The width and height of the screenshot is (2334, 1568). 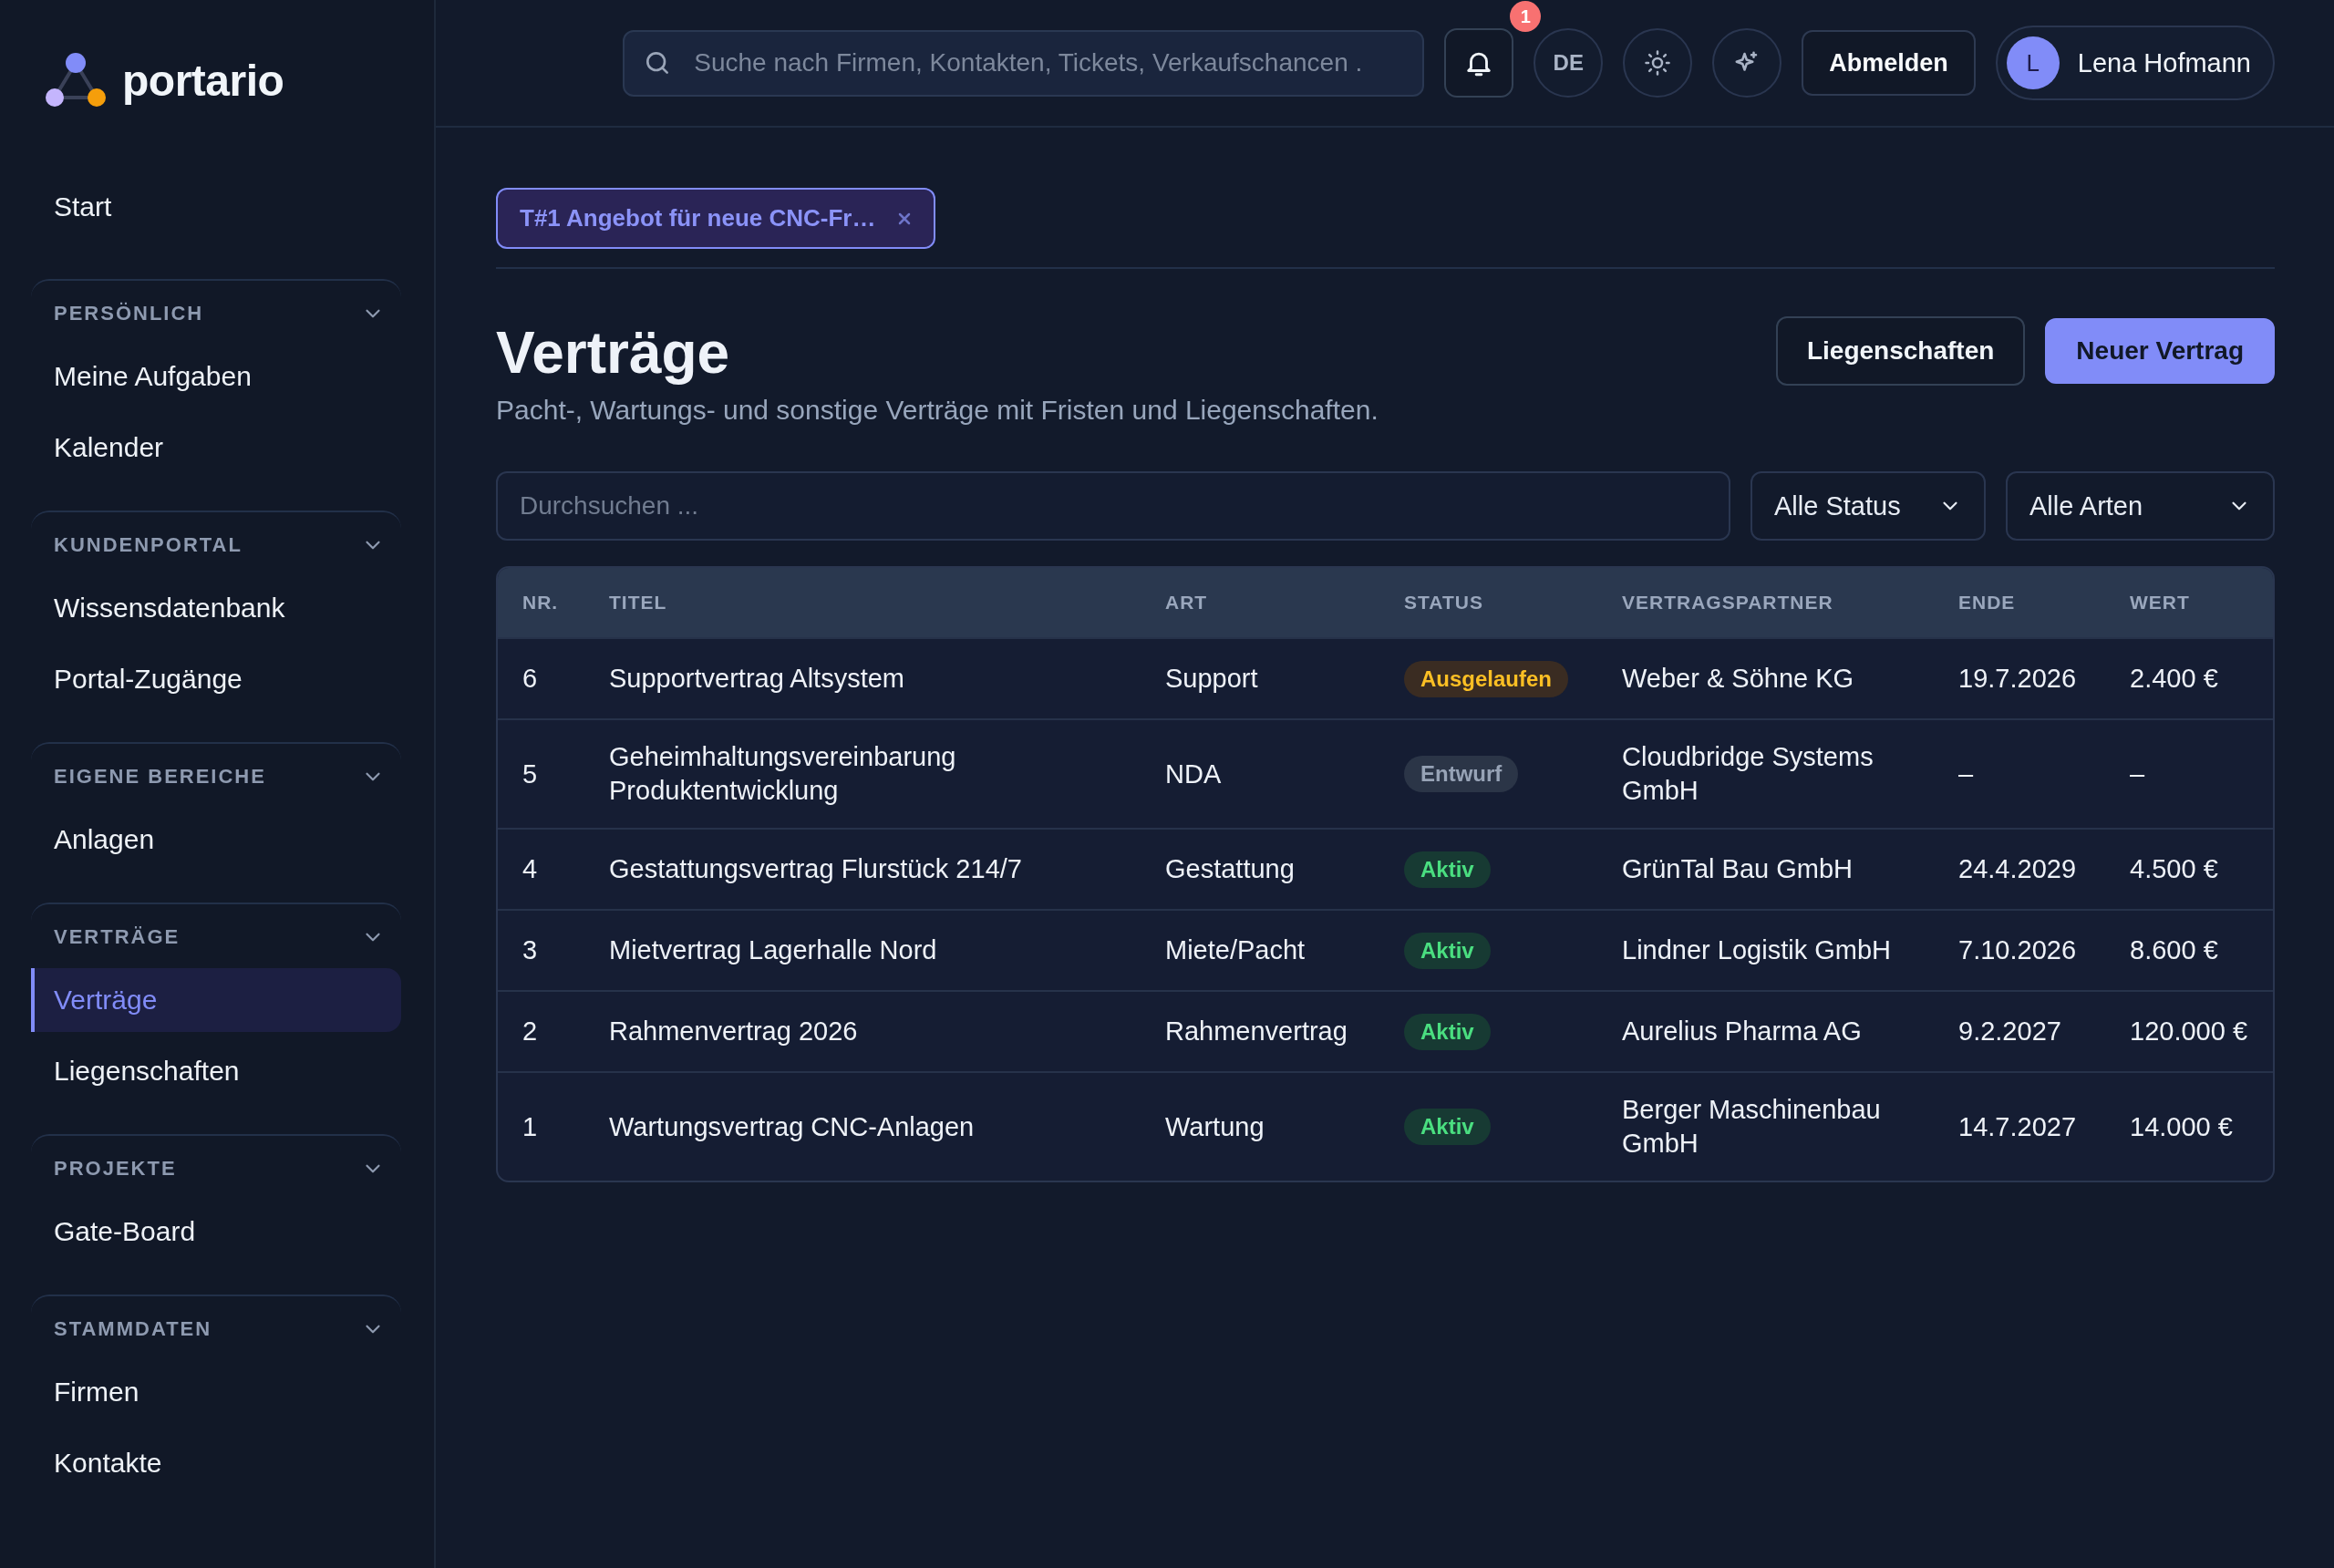 What do you see at coordinates (1444, 603) in the screenshot?
I see `column-header: STATUS` at bounding box center [1444, 603].